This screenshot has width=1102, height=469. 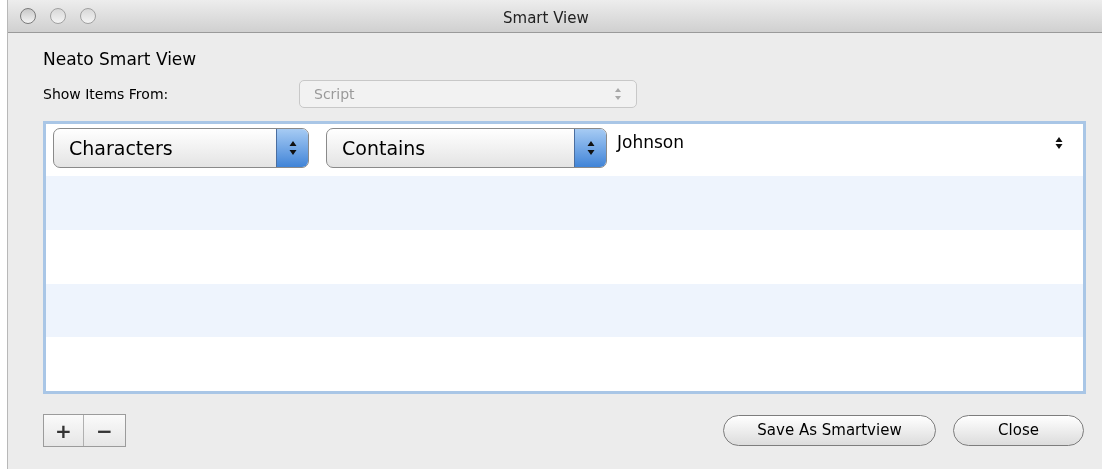 I want to click on show-items-label: Show Items From:, so click(x=106, y=94).